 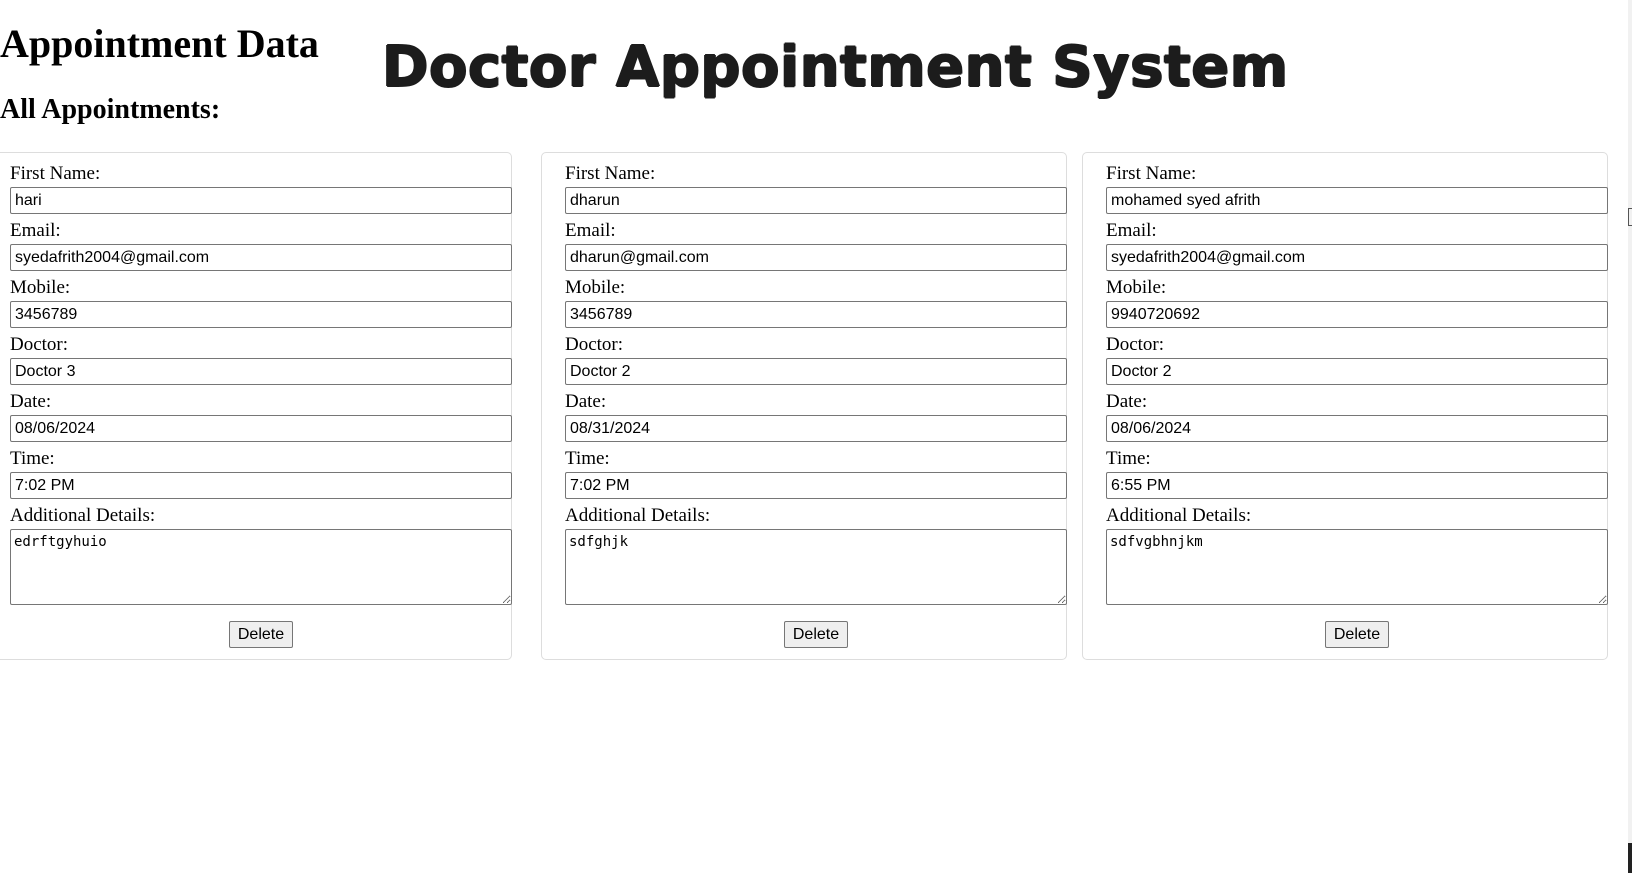 What do you see at coordinates (835, 67) in the screenshot?
I see `system-title: Doctor Appointment System` at bounding box center [835, 67].